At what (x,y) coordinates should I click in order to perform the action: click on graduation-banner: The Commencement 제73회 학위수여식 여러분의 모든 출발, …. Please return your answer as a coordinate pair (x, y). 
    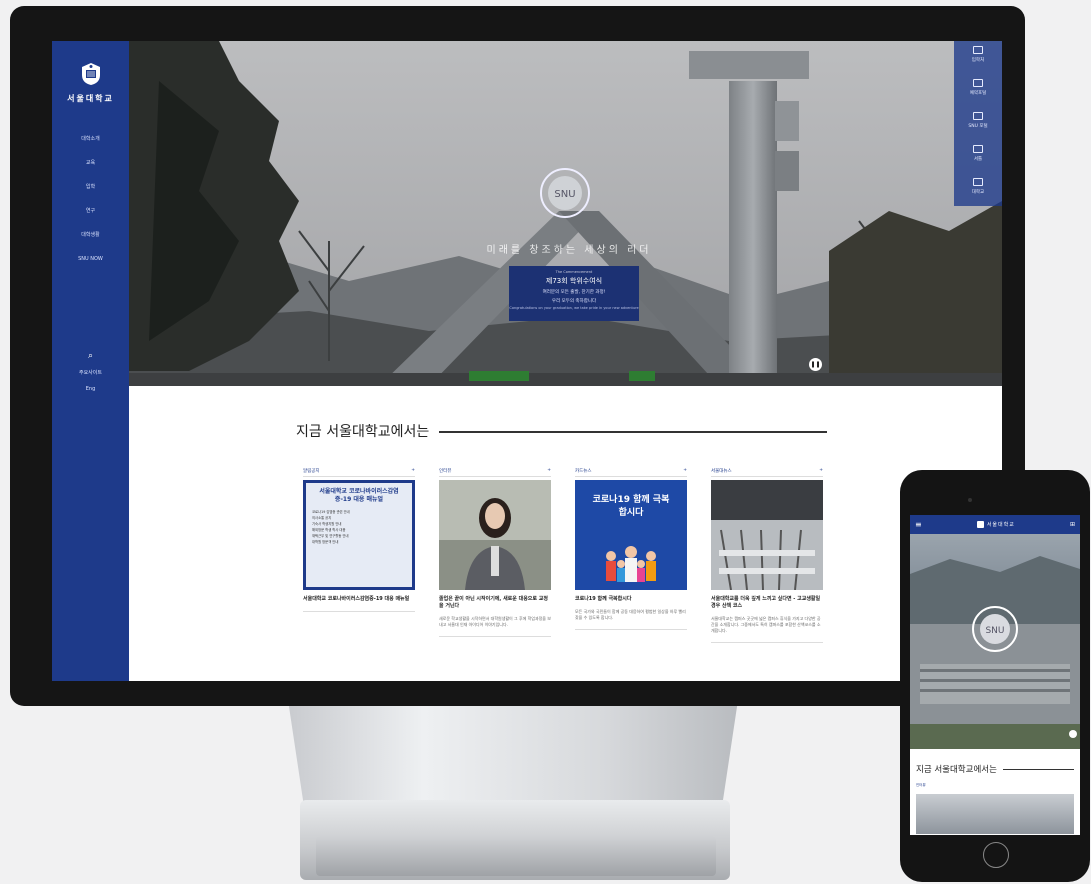
    Looking at the image, I should click on (574, 293).